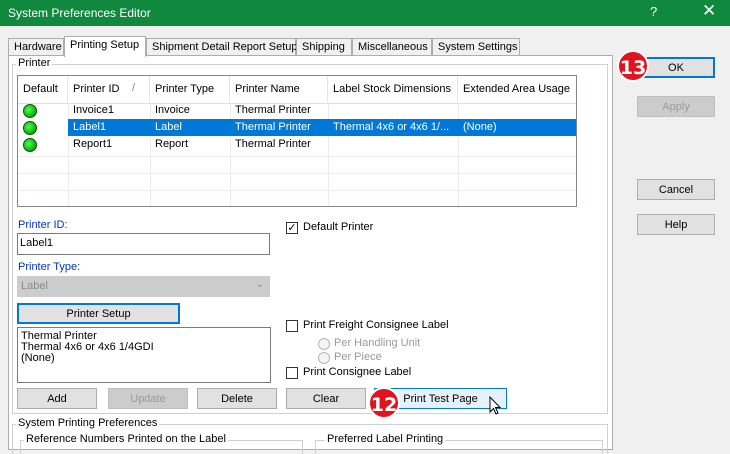 The width and height of the screenshot is (730, 454). Describe the element at coordinates (98, 313) in the screenshot. I see `printer-setup-button: Printer Setup` at that location.